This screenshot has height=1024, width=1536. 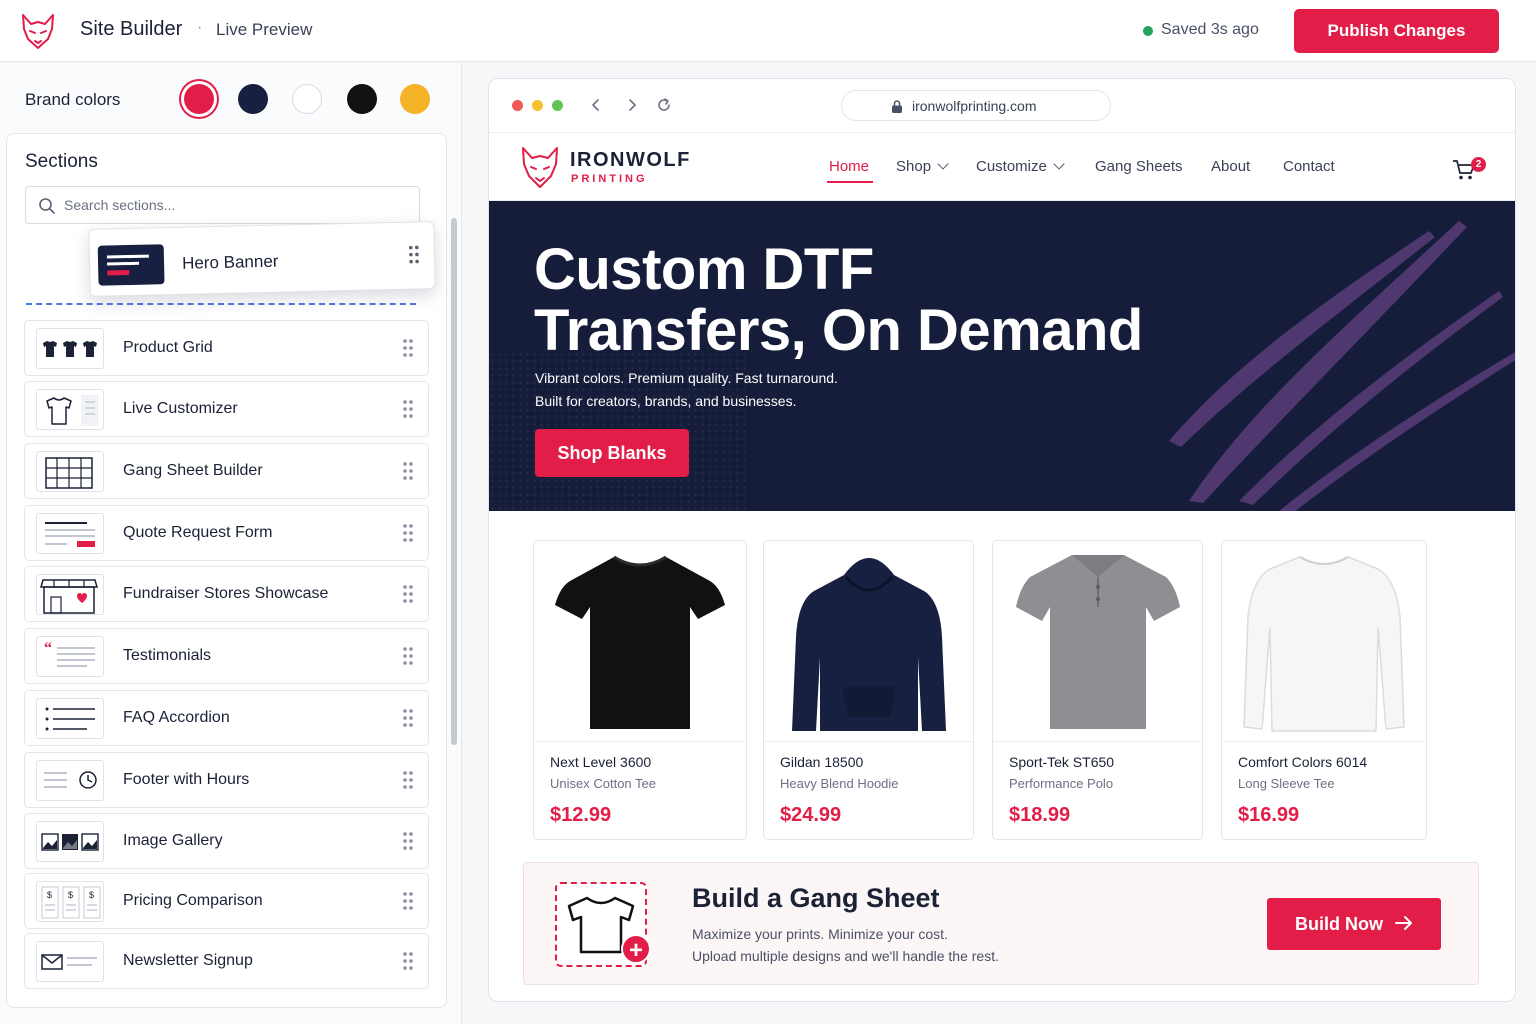 I want to click on brand-color-swatch-navy, so click(x=253, y=99).